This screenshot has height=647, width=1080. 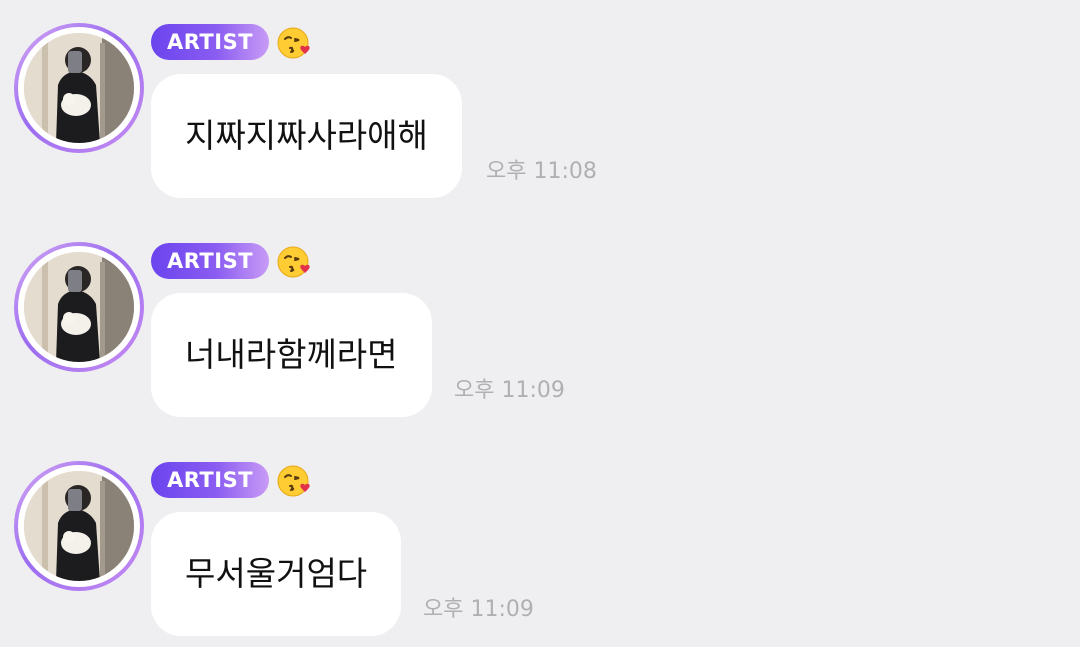 I want to click on message-bubble: 지짜지짜사라애해, so click(x=306, y=136).